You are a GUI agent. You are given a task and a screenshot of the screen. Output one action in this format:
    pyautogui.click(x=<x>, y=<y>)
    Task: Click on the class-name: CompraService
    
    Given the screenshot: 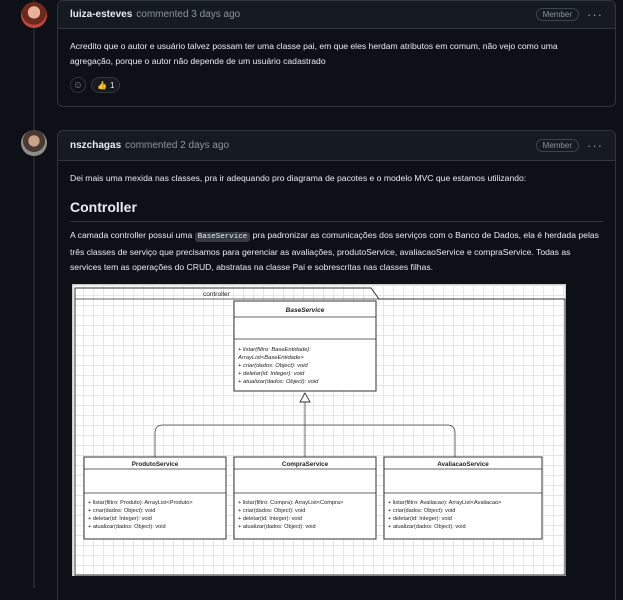 What is the action you would take?
    pyautogui.click(x=305, y=464)
    